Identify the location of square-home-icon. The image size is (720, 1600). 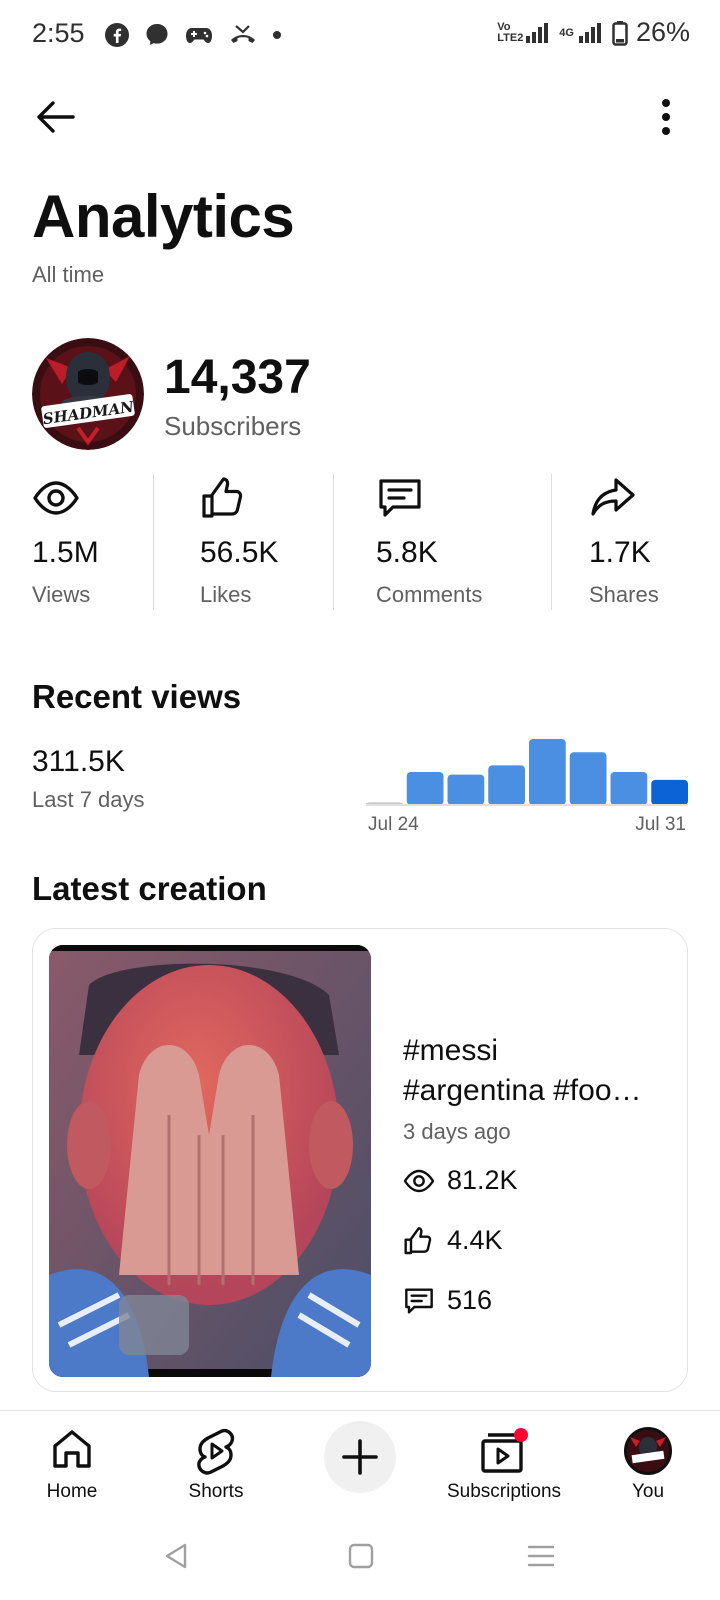
(361, 1556).